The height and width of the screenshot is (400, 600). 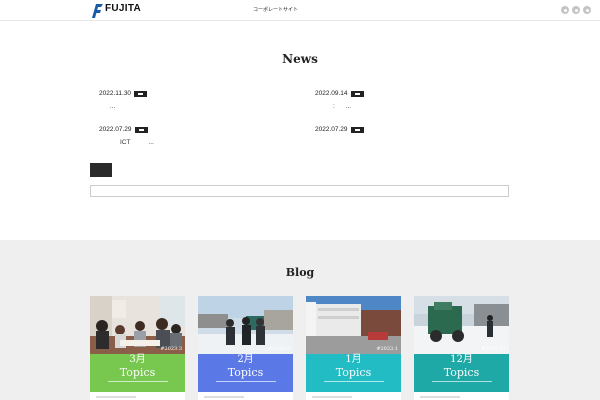 I want to click on news-date: 2022.09.14, so click(x=331, y=93).